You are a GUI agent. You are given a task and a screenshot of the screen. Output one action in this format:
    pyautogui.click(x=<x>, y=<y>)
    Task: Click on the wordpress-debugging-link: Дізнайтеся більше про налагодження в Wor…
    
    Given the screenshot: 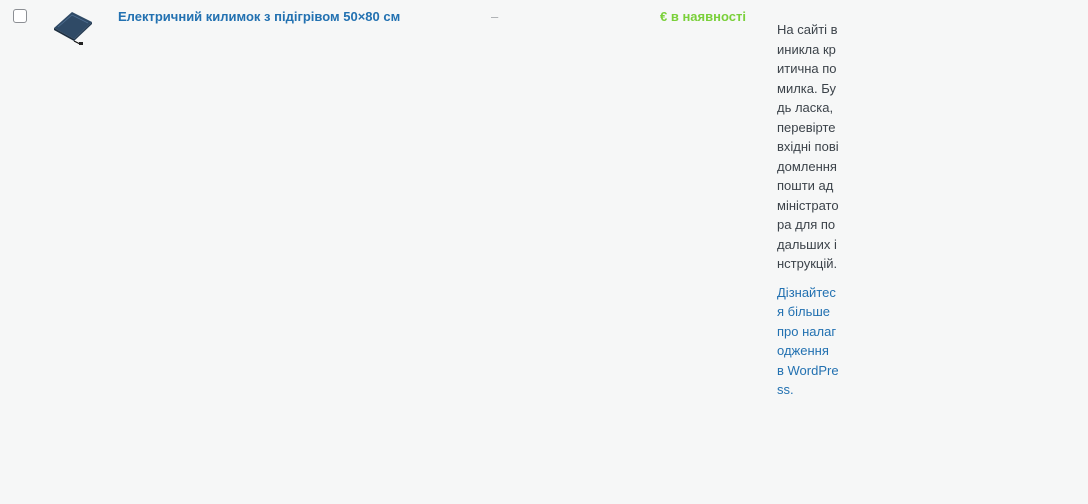 What is the action you would take?
    pyautogui.click(x=808, y=341)
    